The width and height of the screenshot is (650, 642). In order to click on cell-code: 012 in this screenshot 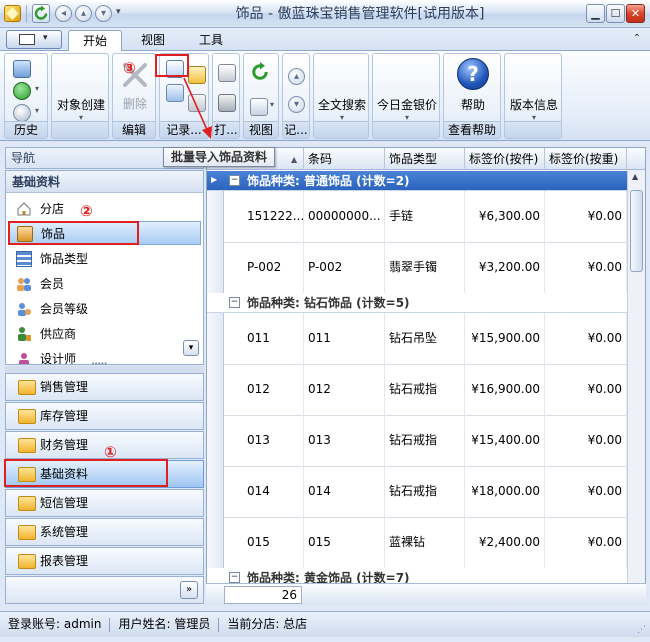, I will do `click(273, 389)`.